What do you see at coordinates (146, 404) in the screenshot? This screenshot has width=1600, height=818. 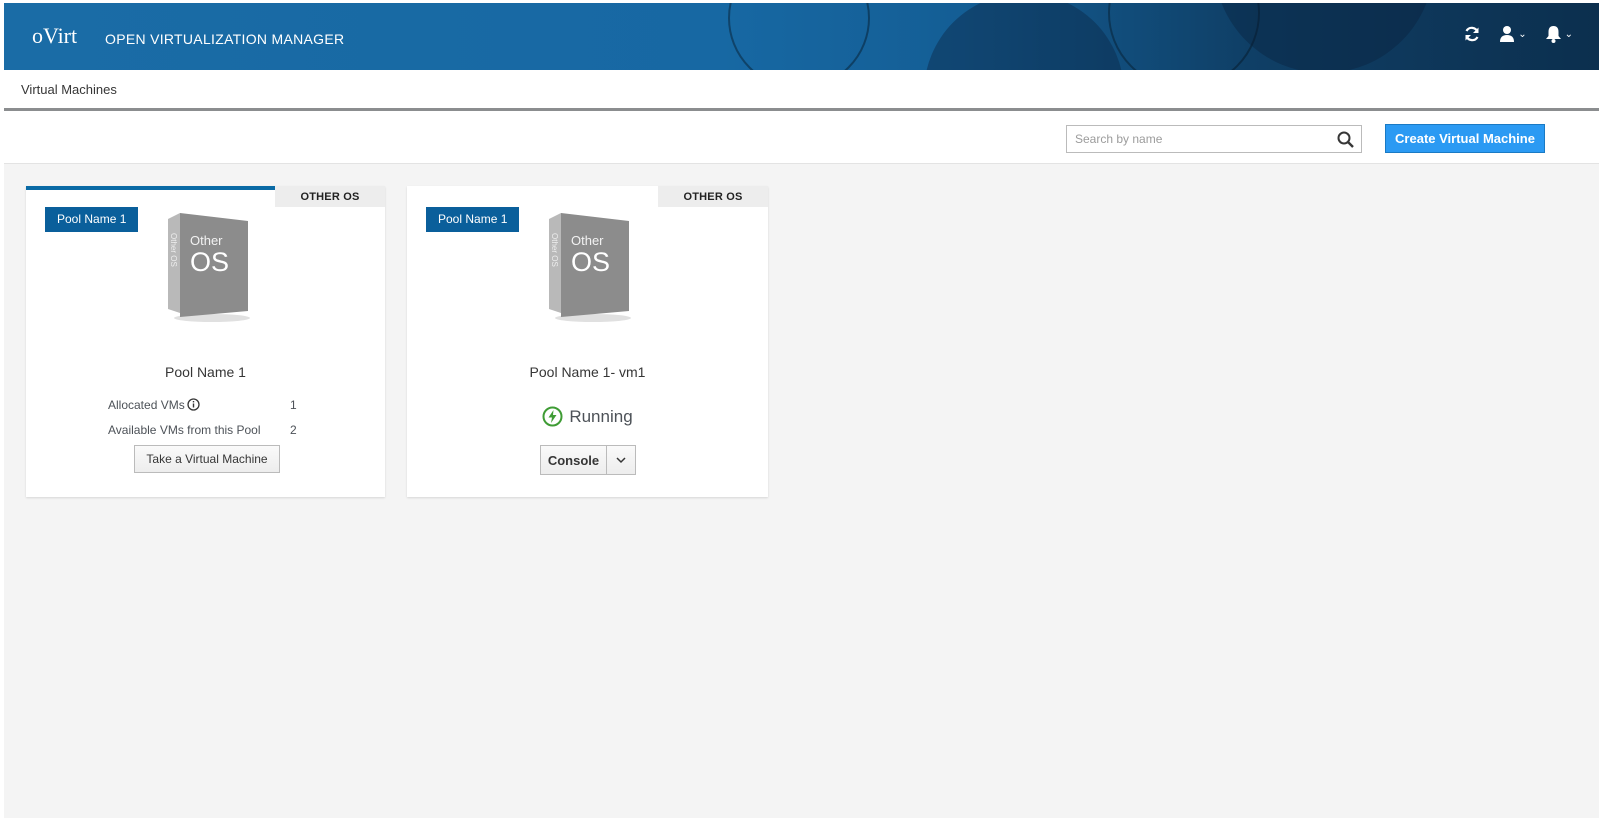 I see `stat-label: Allocated VMs` at bounding box center [146, 404].